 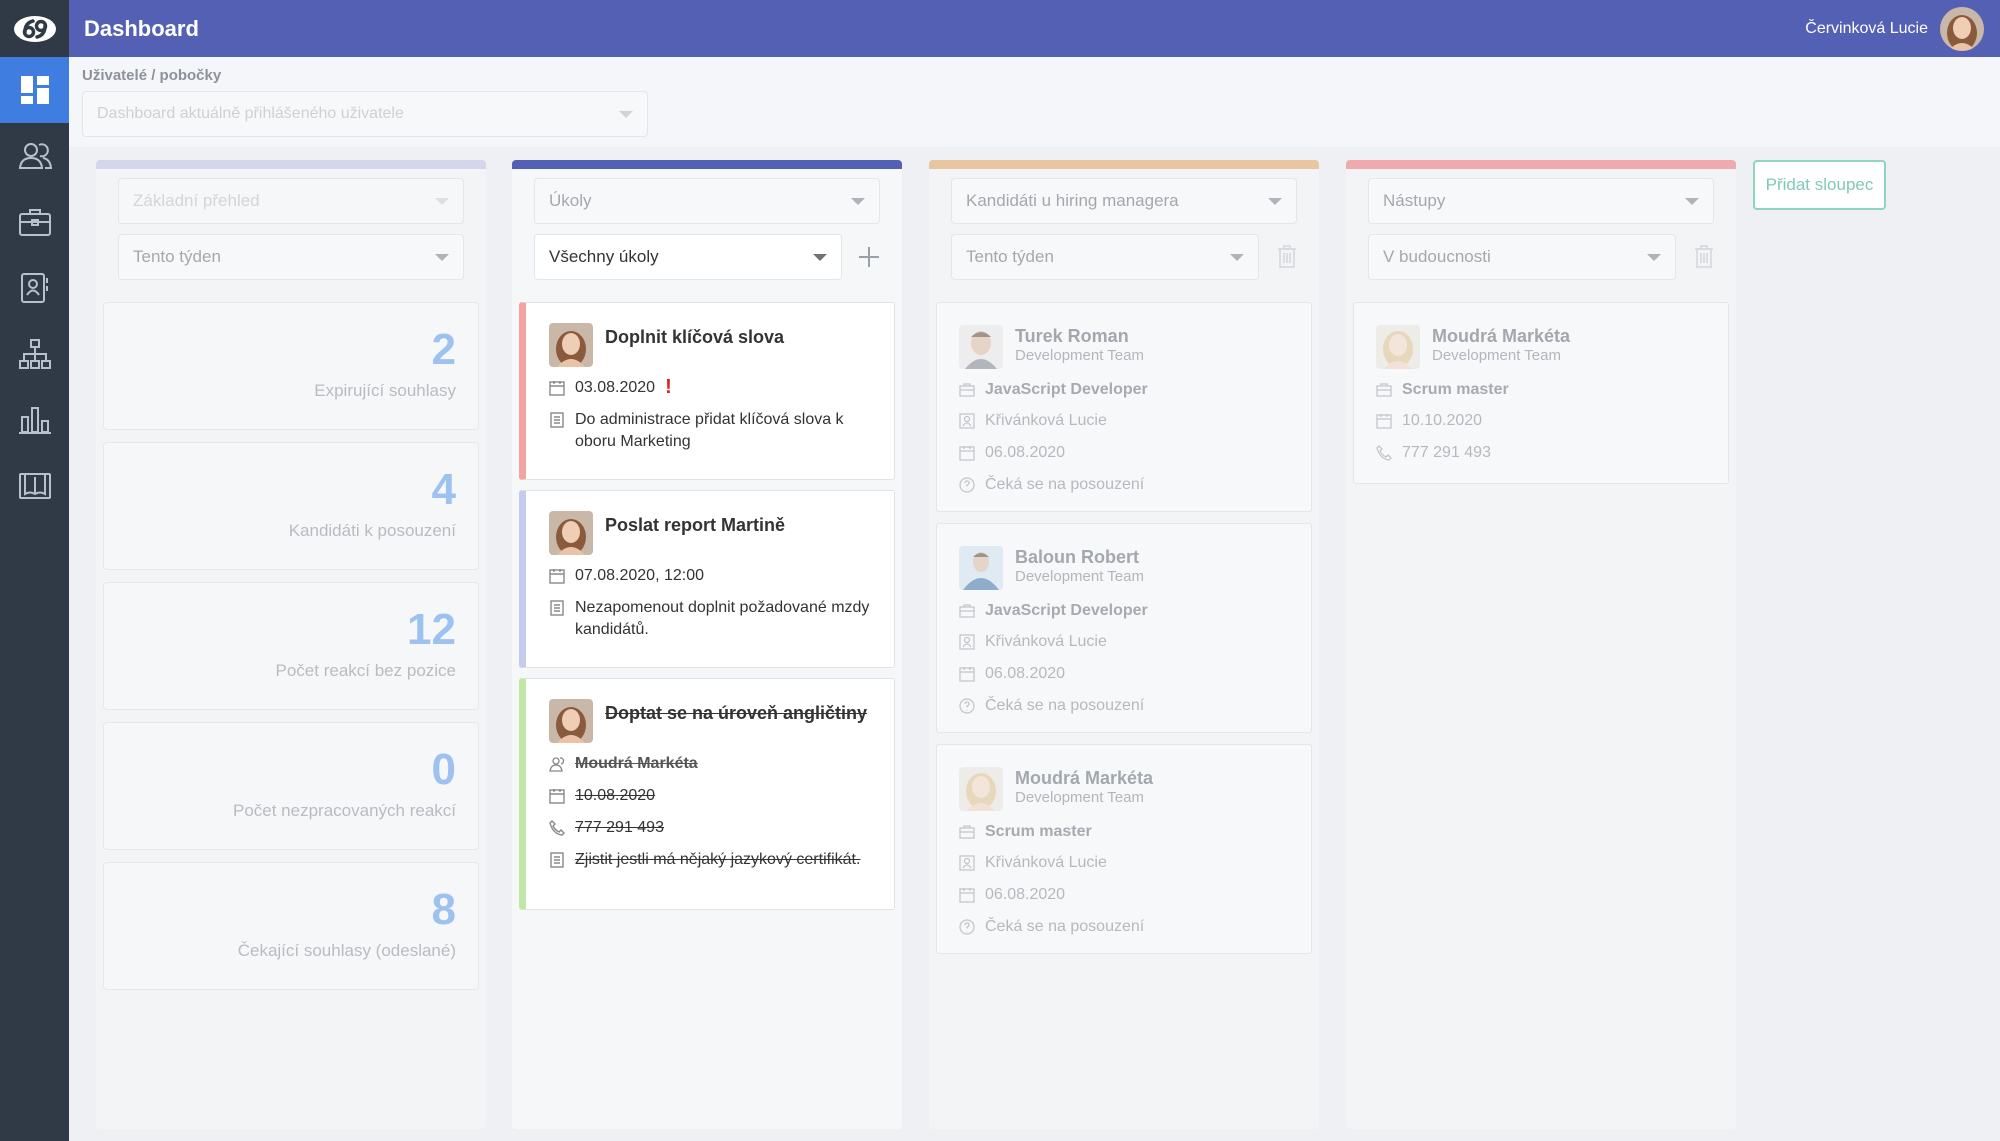 I want to click on column-type-value: Úkoly, so click(x=570, y=200).